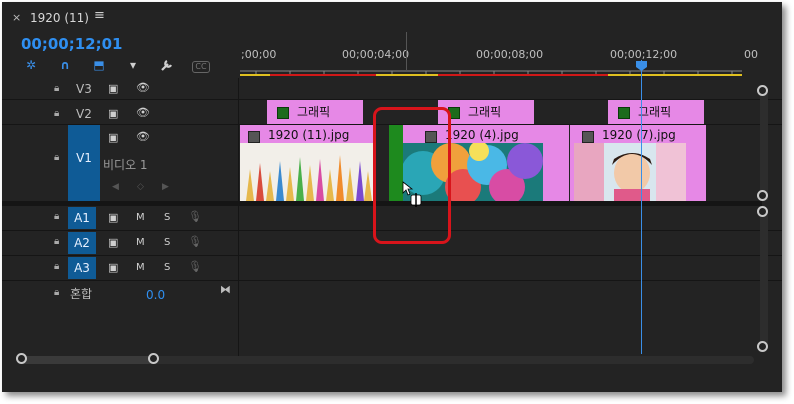  What do you see at coordinates (99, 67) in the screenshot?
I see `linked-selection-icon: ⬒` at bounding box center [99, 67].